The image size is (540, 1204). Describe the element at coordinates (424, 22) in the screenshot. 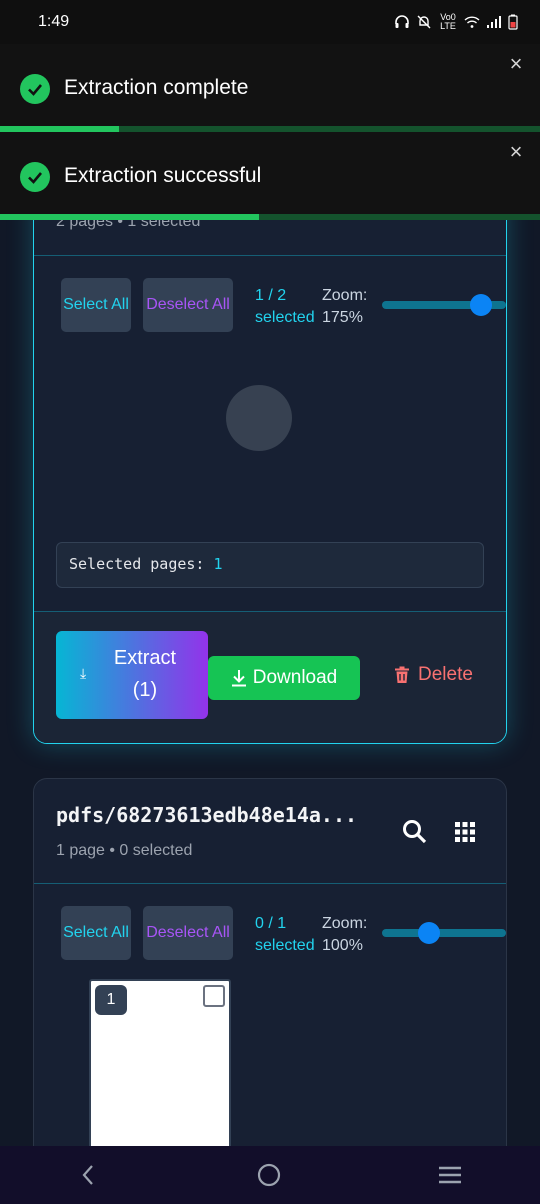

I see `bell-muted-icon` at that location.